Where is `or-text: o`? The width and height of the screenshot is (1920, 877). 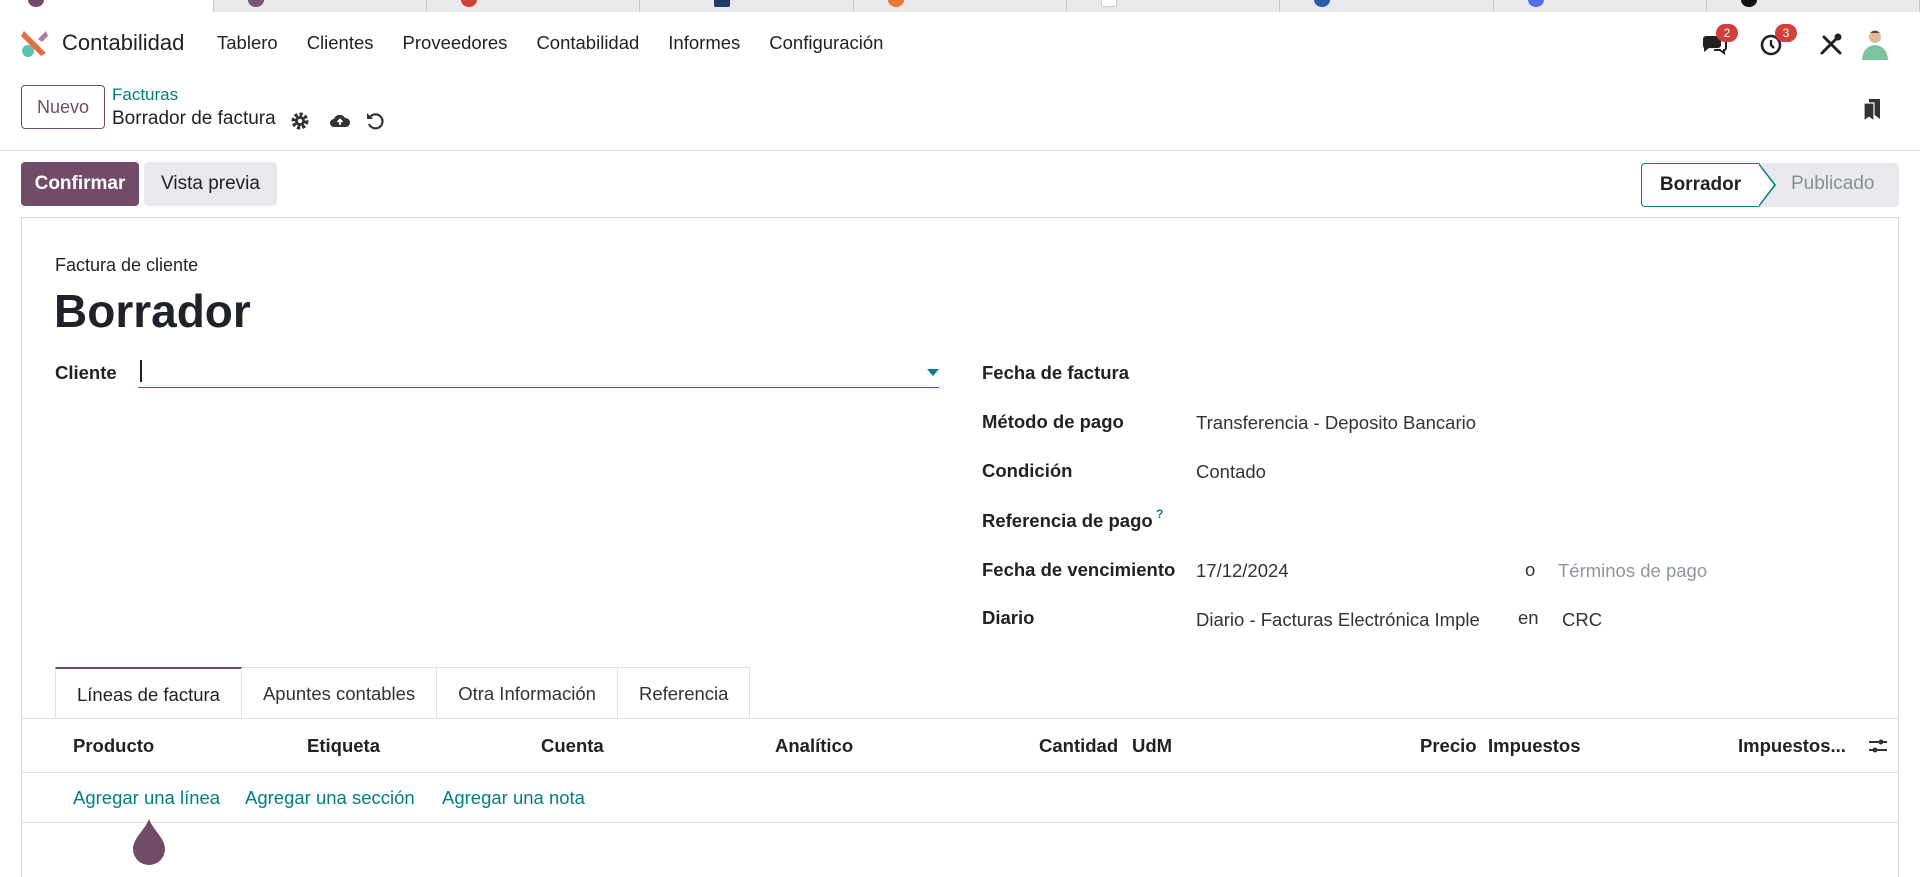
or-text: o is located at coordinates (1530, 569).